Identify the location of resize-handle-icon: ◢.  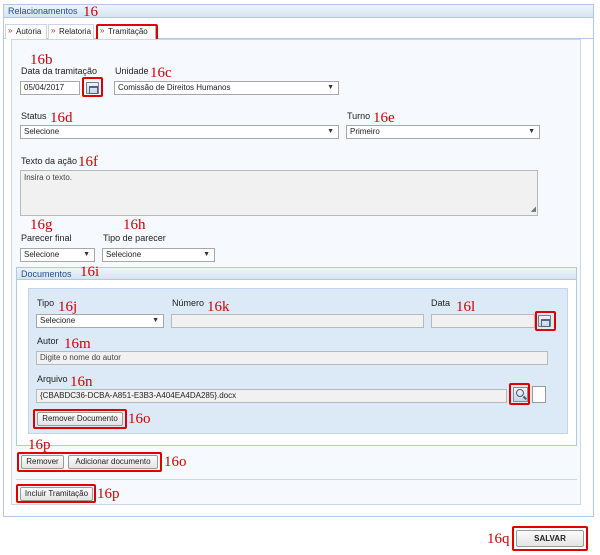
(533, 209).